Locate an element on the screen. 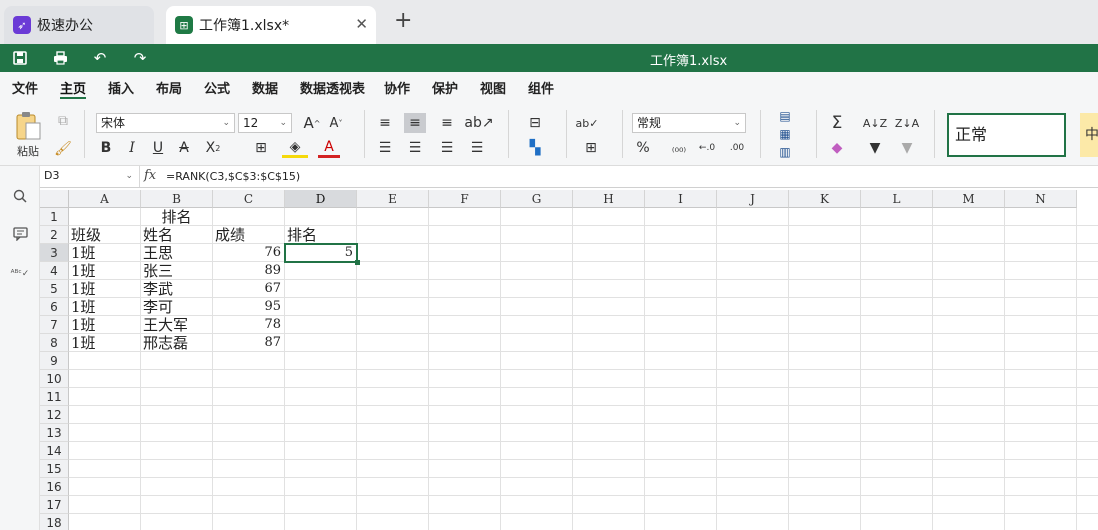  cell-style-neutral: 中 is located at coordinates (1089, 135).